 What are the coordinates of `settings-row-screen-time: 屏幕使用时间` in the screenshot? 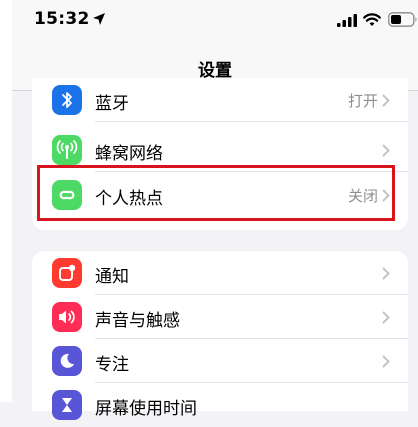 It's located at (220, 405).